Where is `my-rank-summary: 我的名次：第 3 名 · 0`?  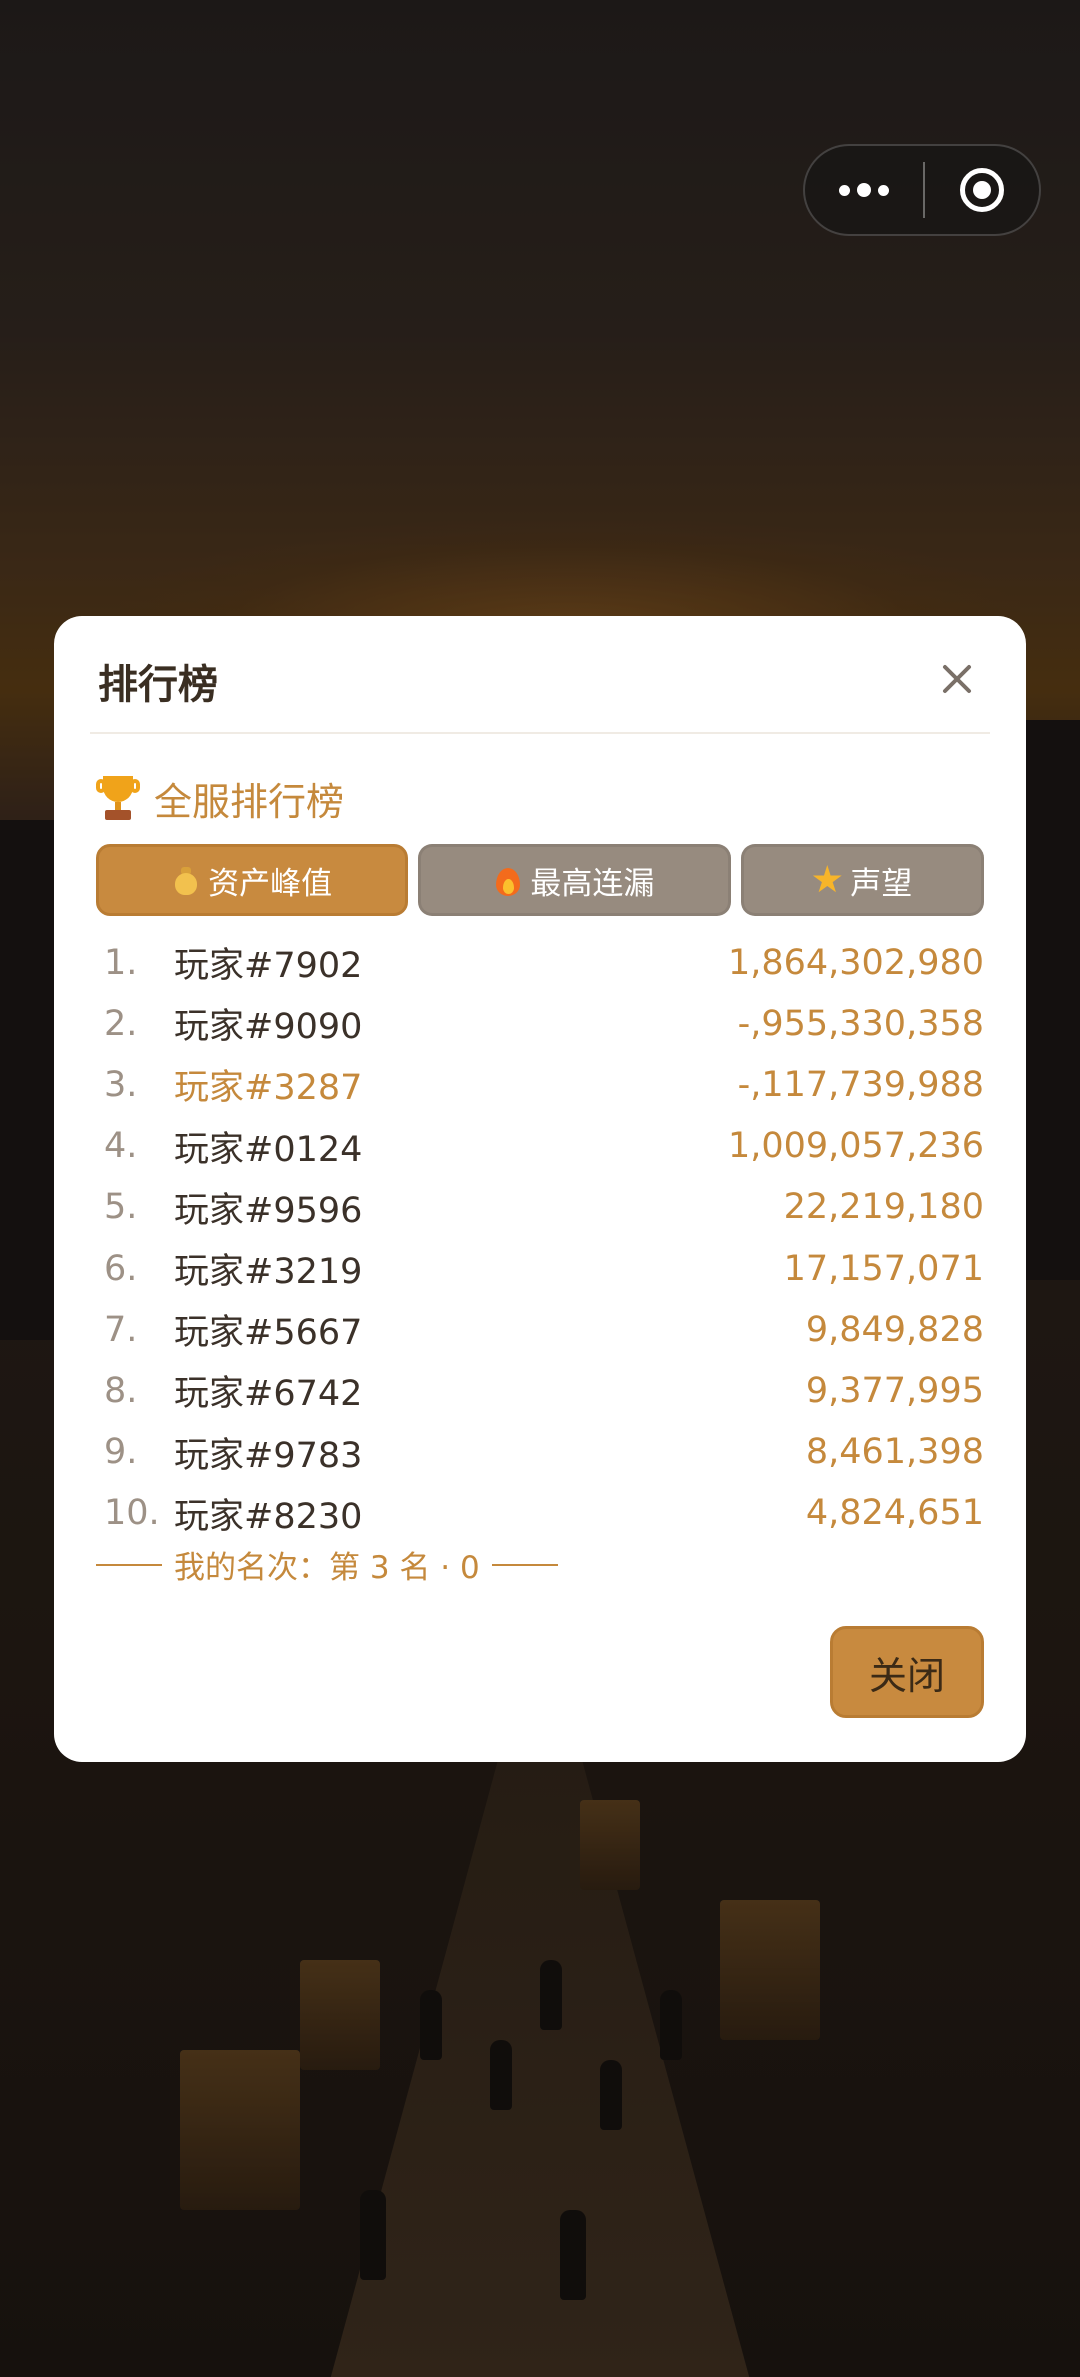 my-rank-summary: 我的名次：第 3 名 · 0 is located at coordinates (327, 1564).